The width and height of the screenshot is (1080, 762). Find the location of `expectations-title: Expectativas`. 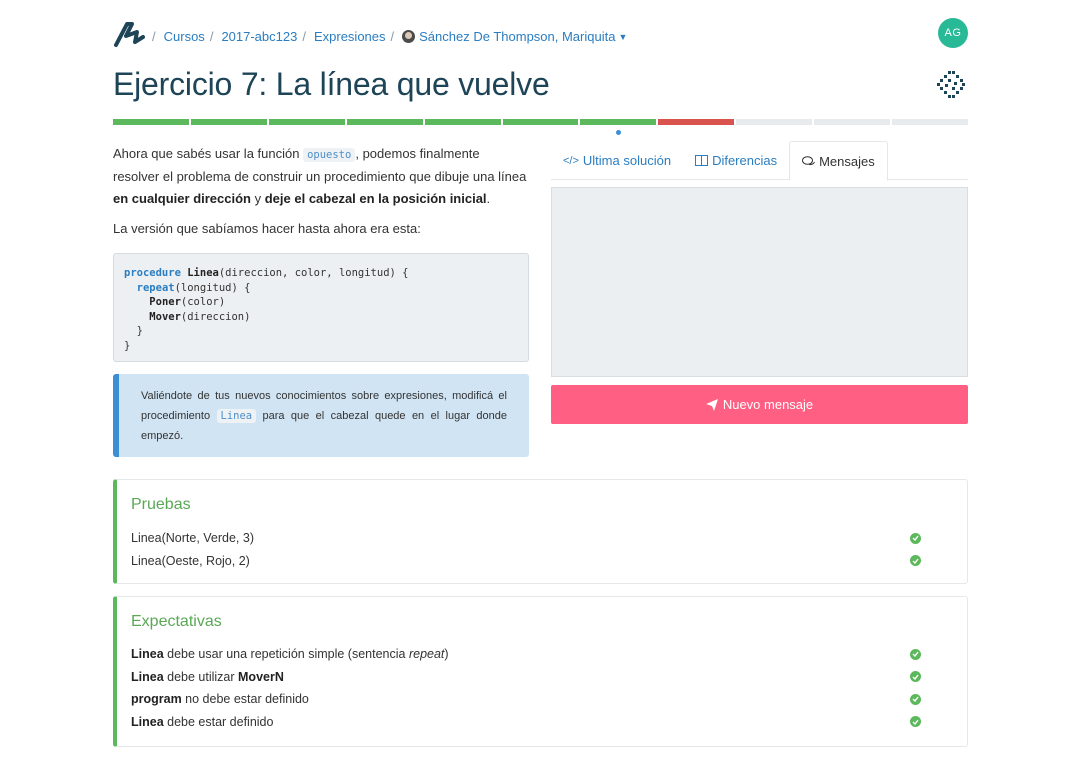

expectations-title: Expectativas is located at coordinates (176, 621).